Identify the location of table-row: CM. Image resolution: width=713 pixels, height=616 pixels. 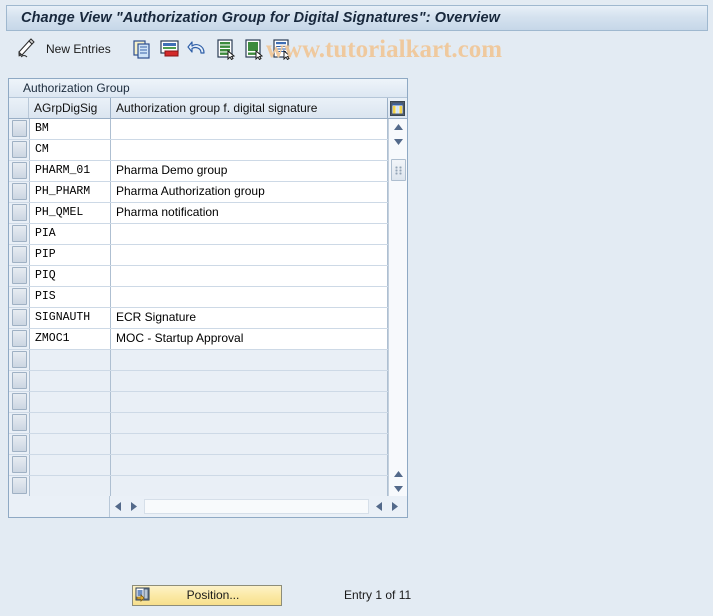
(198, 150).